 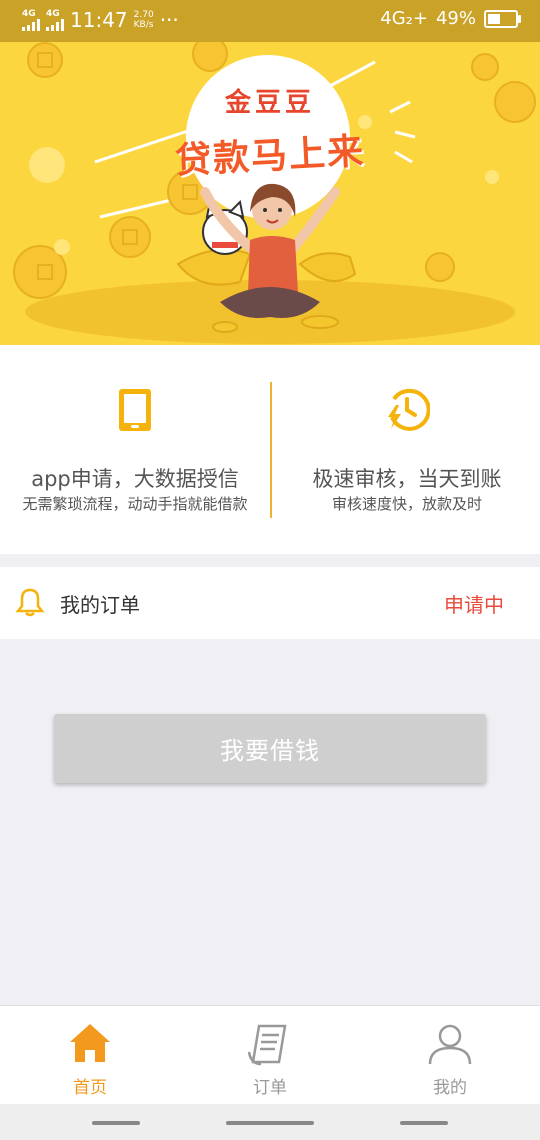 I want to click on speed-unit: KB/s, so click(x=143, y=25).